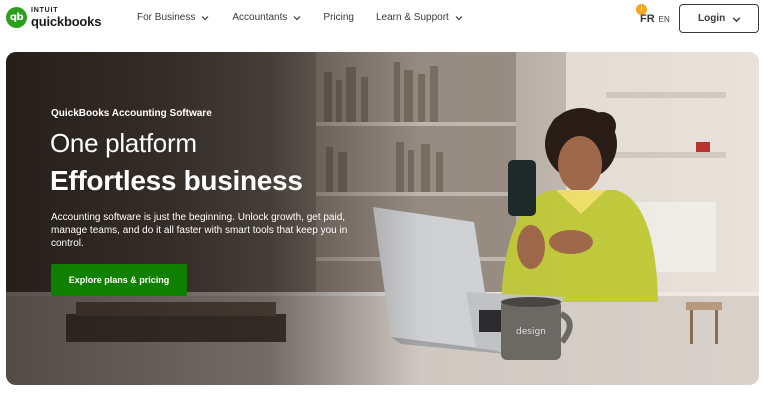 The image size is (768, 395). I want to click on logo-product: quickbooks, so click(66, 21).